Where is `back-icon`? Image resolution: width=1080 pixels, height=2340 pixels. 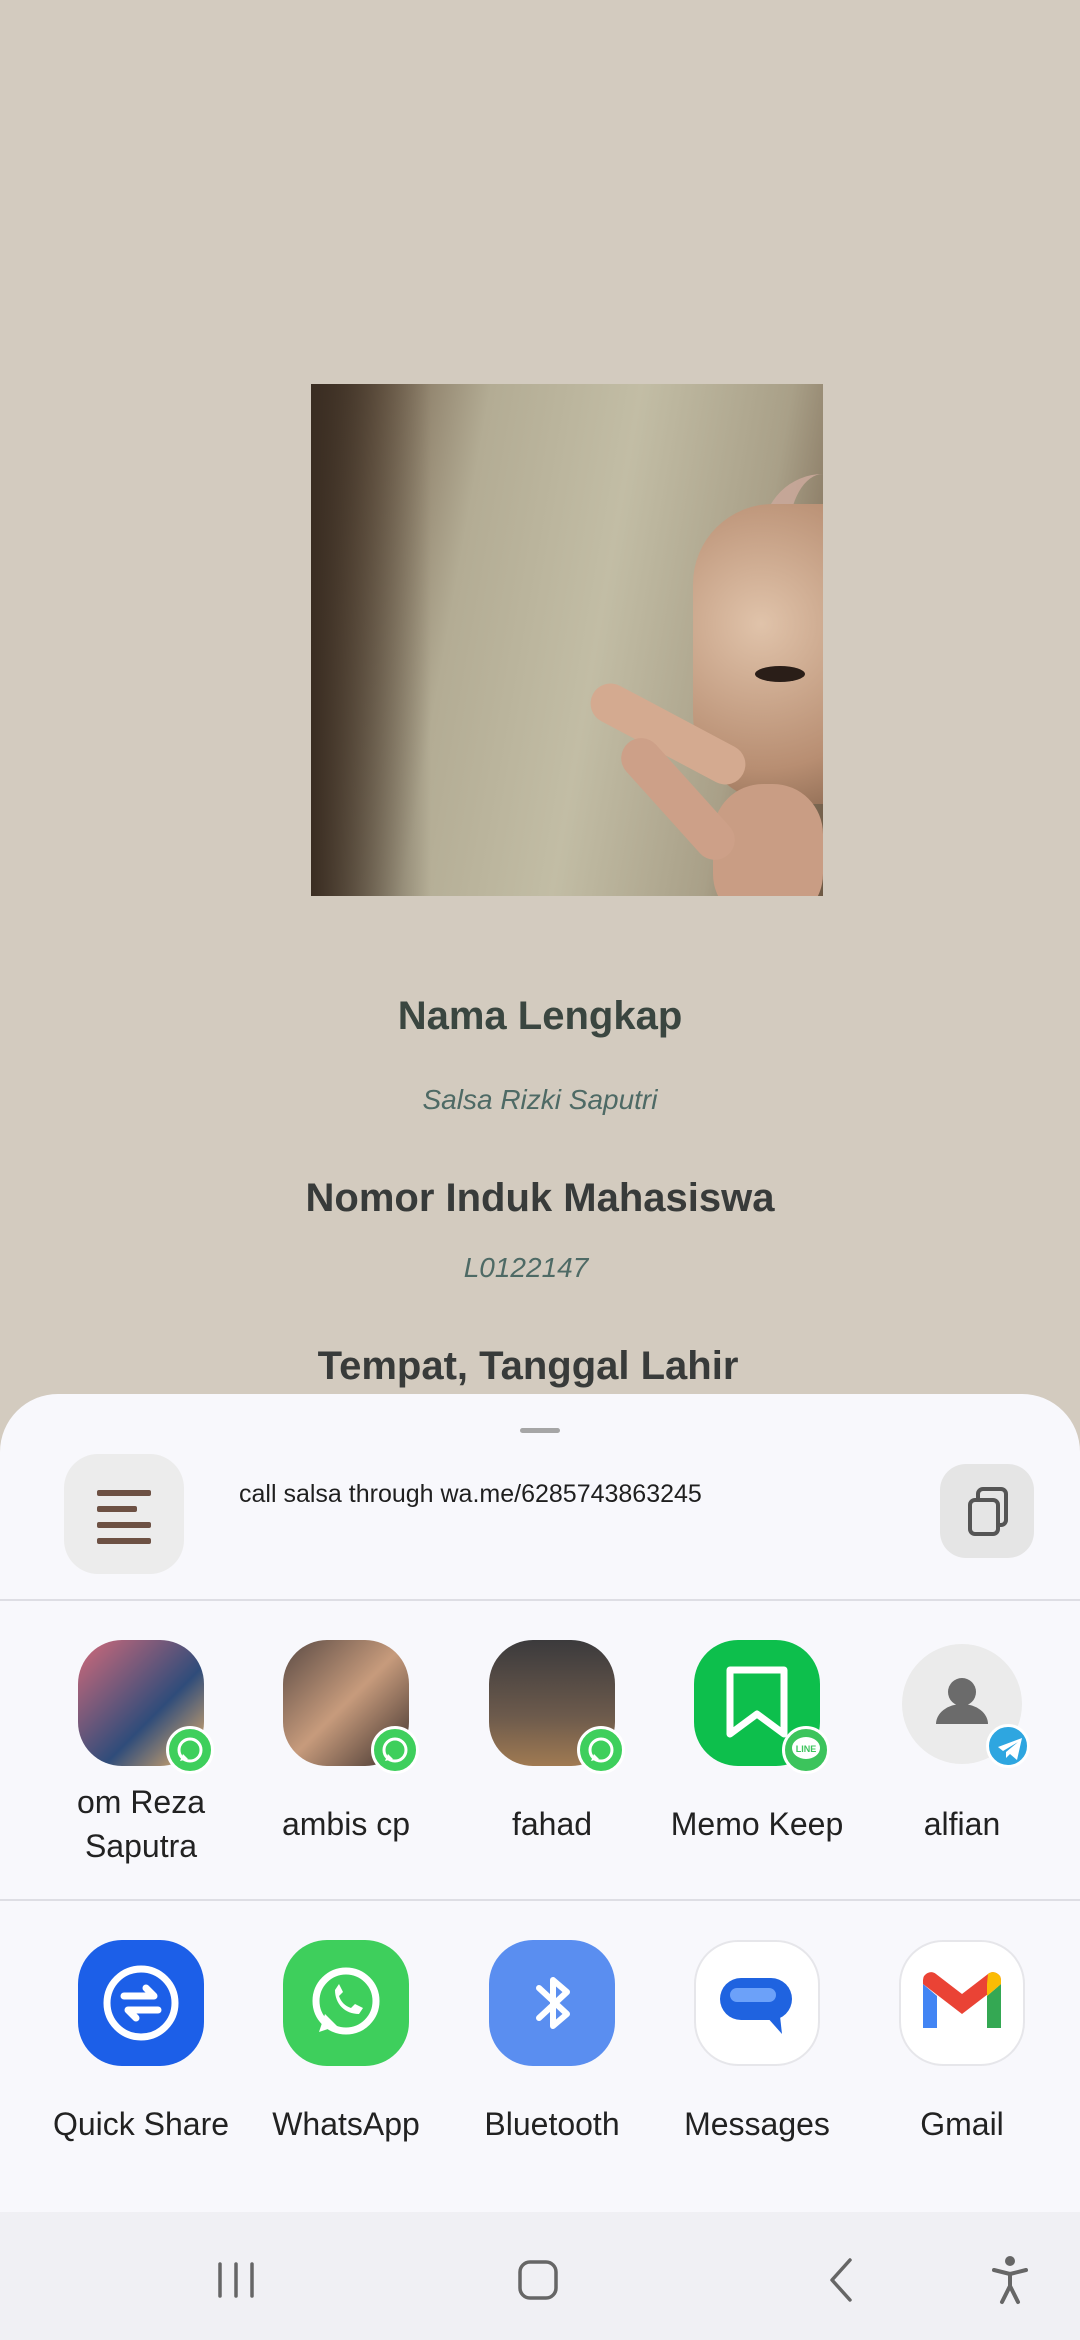 back-icon is located at coordinates (842, 2280).